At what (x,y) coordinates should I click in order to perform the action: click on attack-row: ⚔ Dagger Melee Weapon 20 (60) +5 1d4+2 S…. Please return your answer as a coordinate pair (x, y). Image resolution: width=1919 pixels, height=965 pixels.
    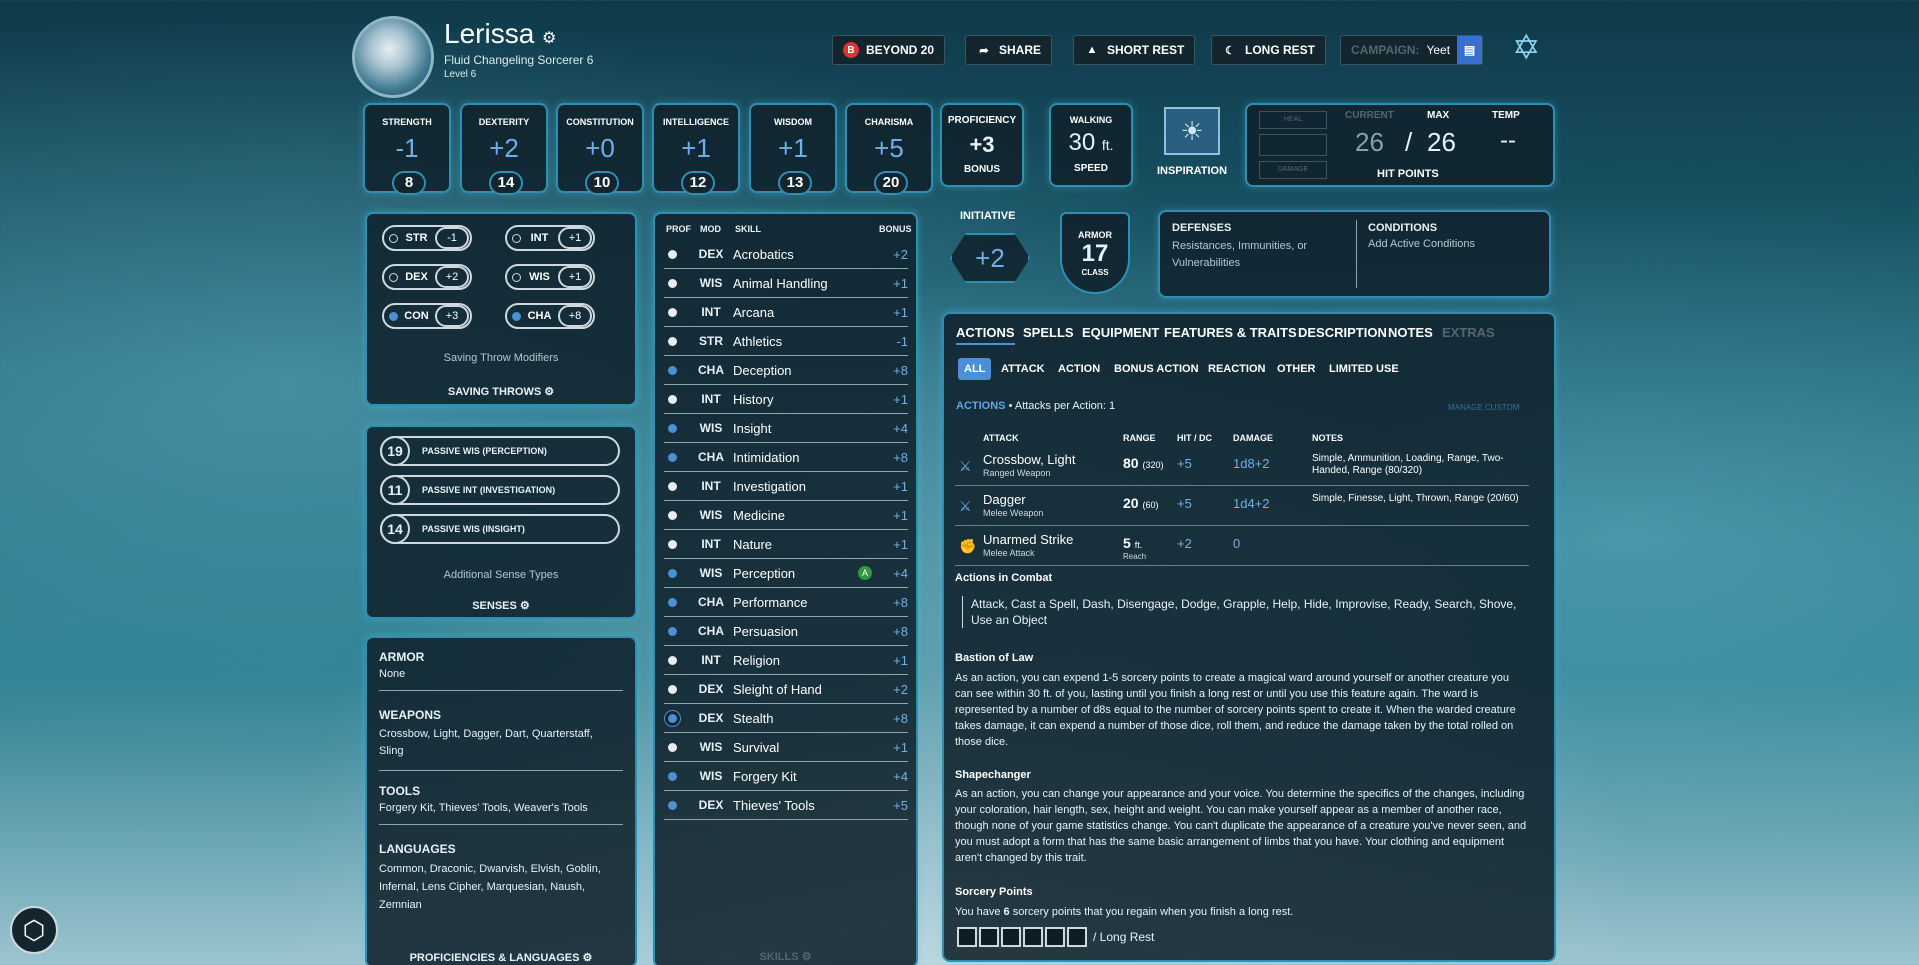
    Looking at the image, I should click on (1242, 506).